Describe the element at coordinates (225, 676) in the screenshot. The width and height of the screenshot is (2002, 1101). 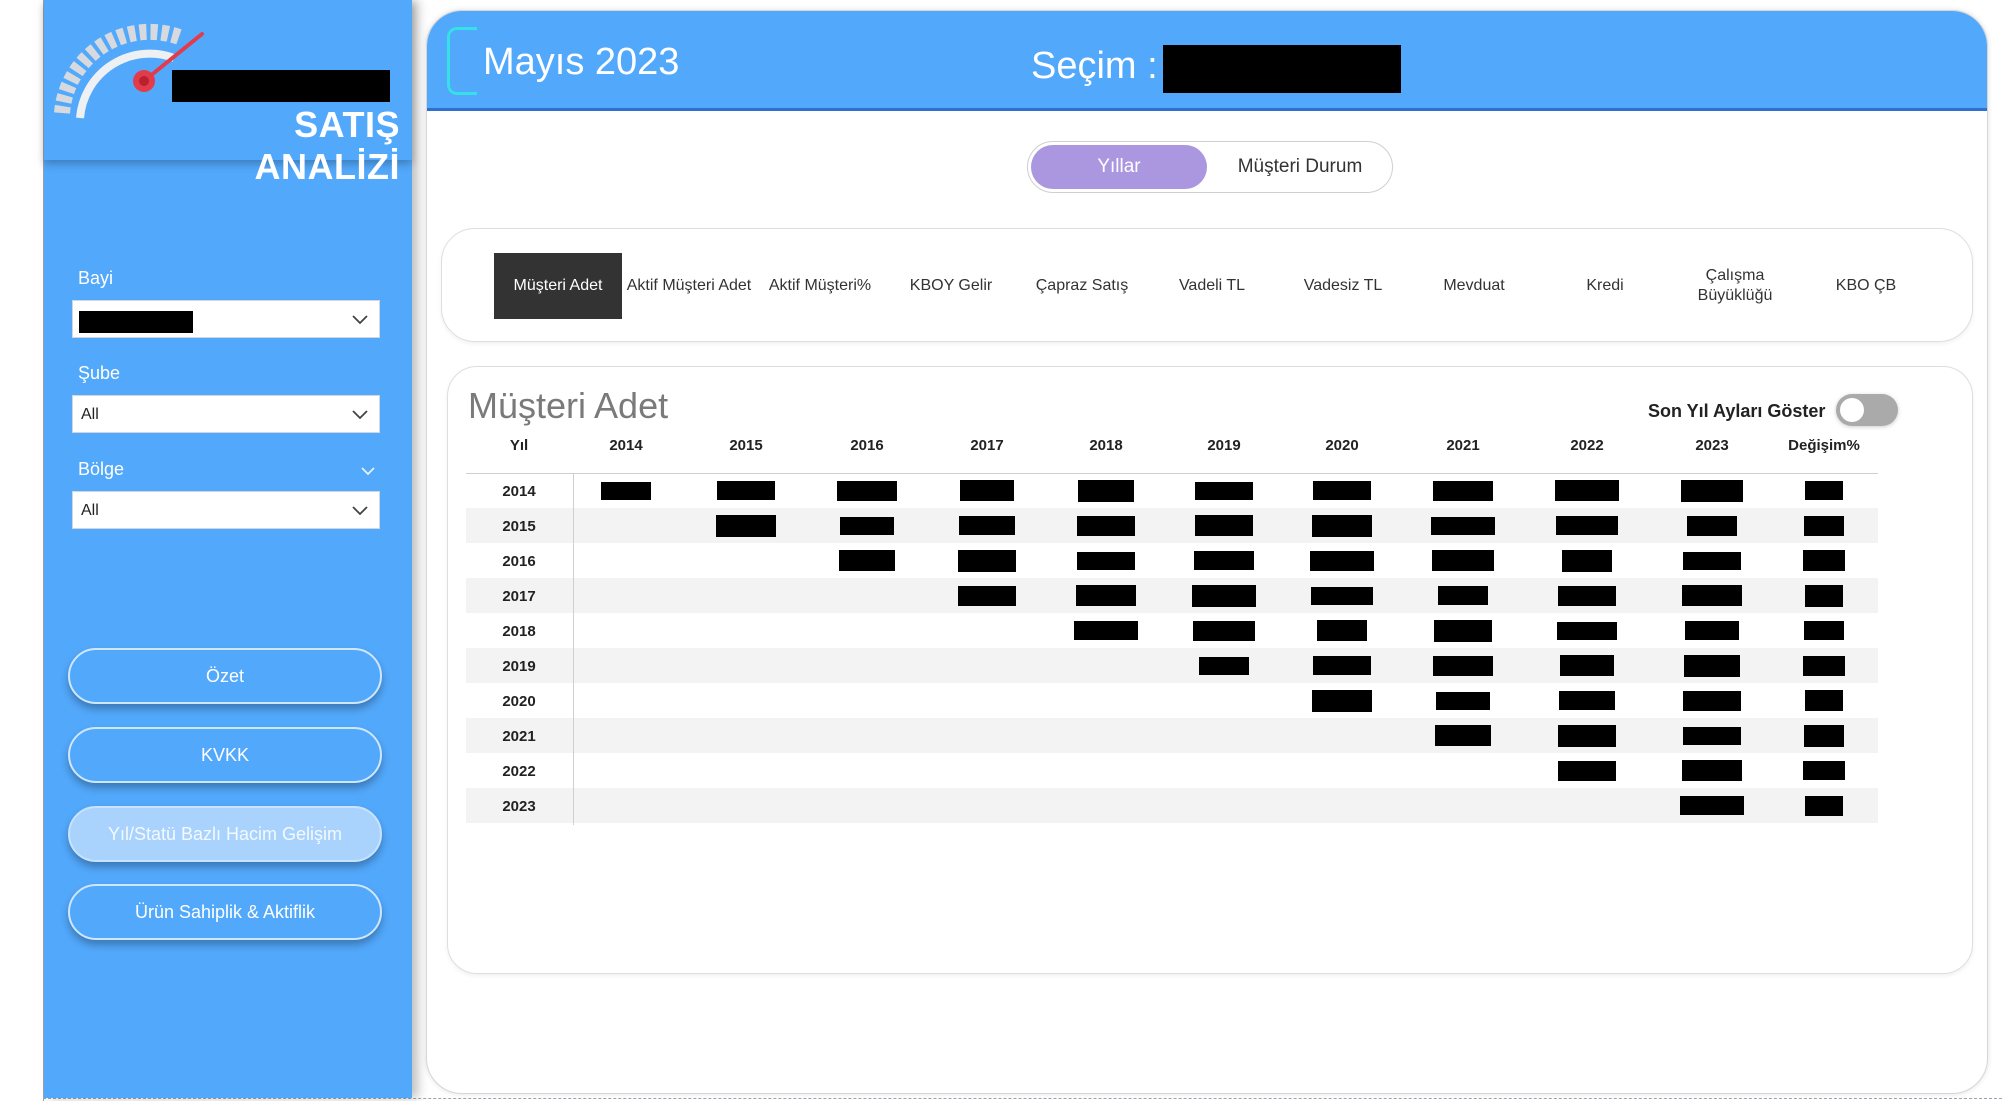
I see `ozet-button: Özet` at that location.